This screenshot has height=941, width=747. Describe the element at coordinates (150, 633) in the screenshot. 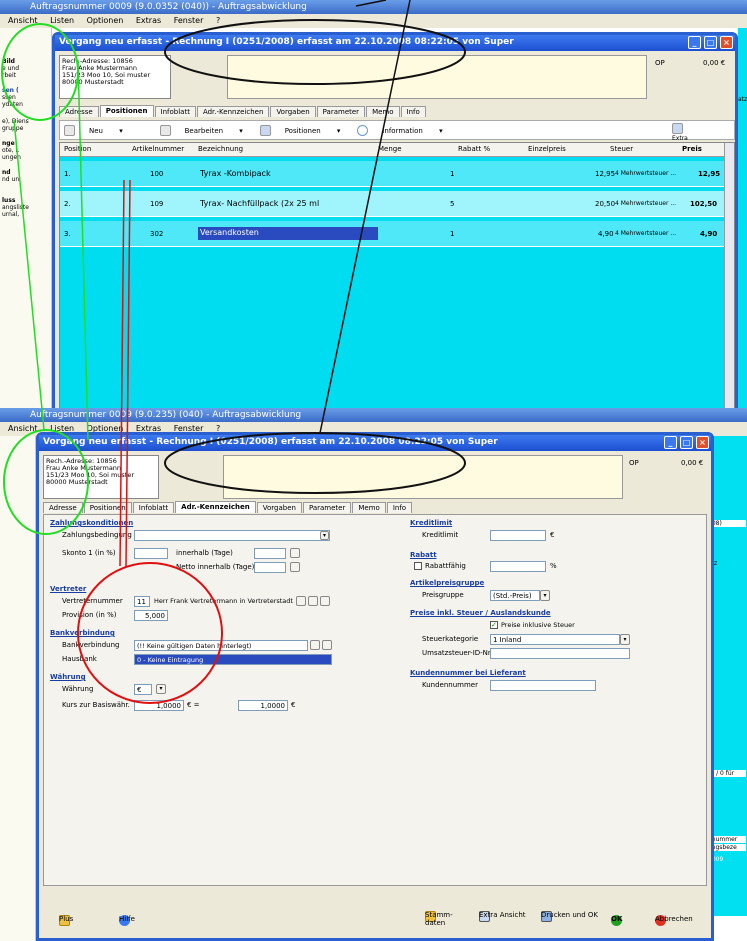

I see `red-circle-annotation` at that location.